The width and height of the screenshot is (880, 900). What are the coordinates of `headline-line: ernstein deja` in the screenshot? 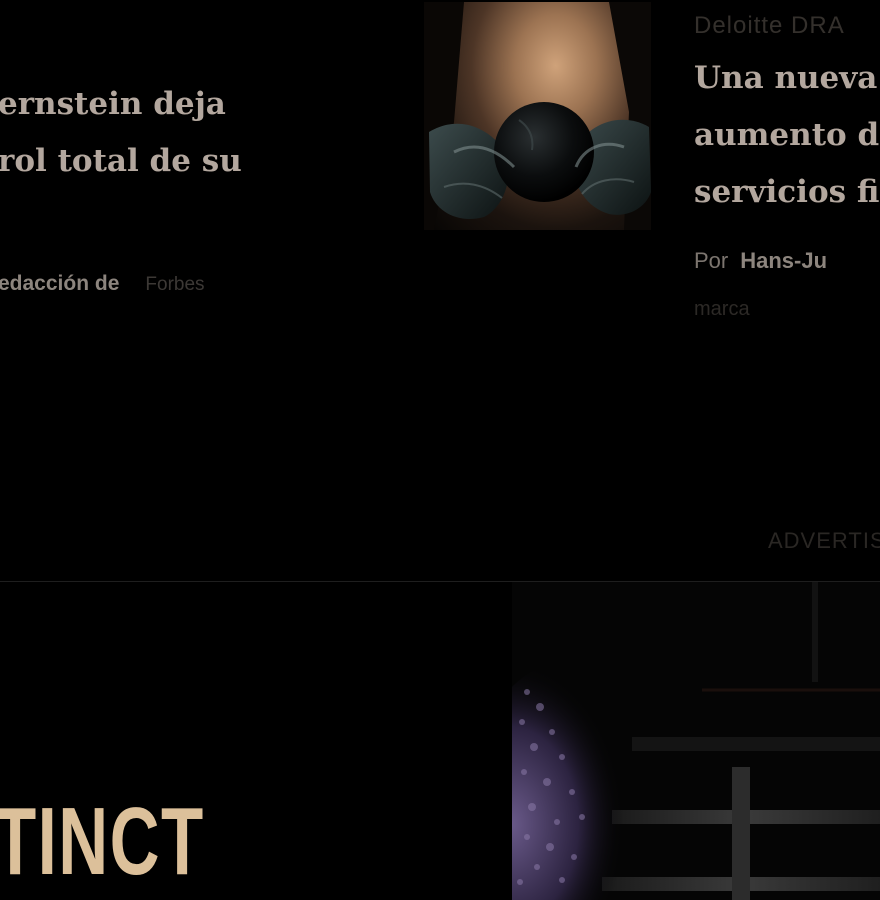 It's located at (113, 104).